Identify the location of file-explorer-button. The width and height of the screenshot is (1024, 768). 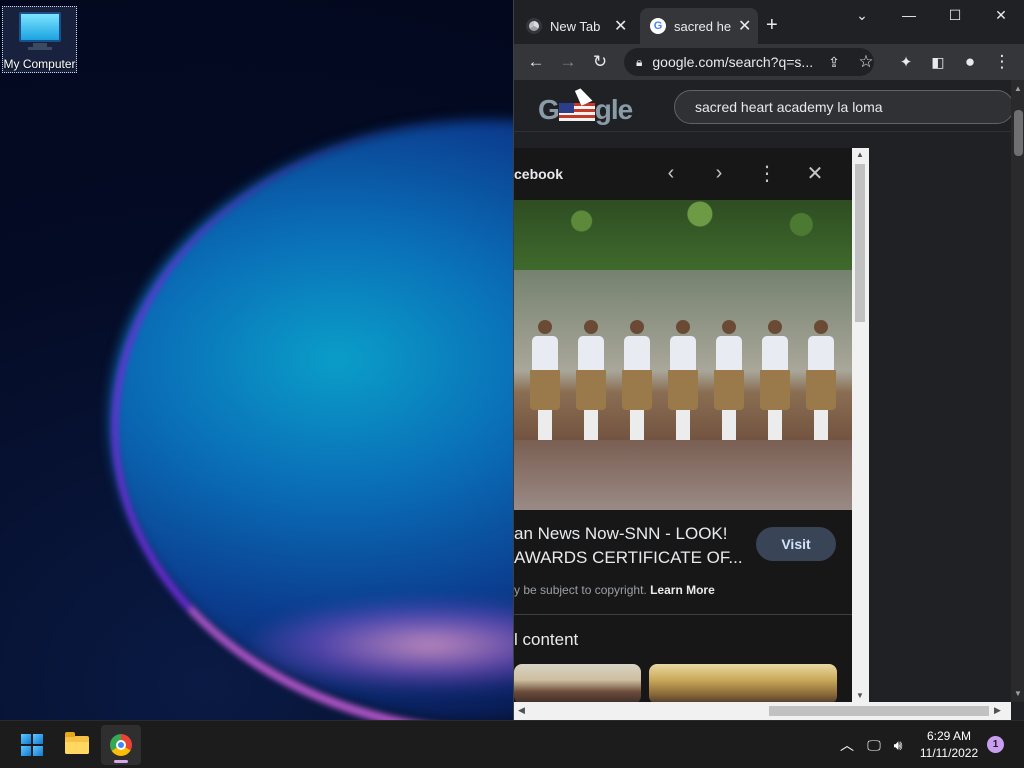
(77, 745).